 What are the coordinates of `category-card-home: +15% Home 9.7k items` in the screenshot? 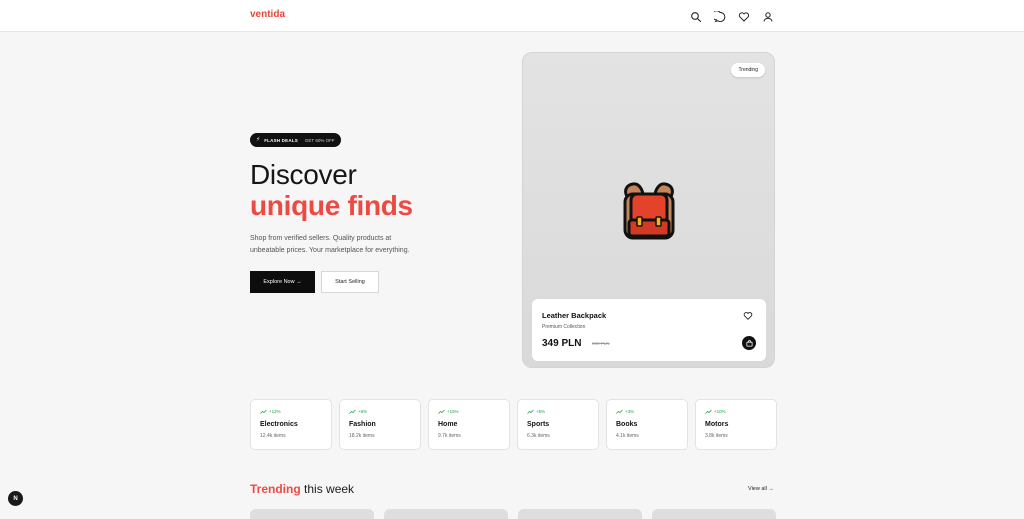 It's located at (469, 424).